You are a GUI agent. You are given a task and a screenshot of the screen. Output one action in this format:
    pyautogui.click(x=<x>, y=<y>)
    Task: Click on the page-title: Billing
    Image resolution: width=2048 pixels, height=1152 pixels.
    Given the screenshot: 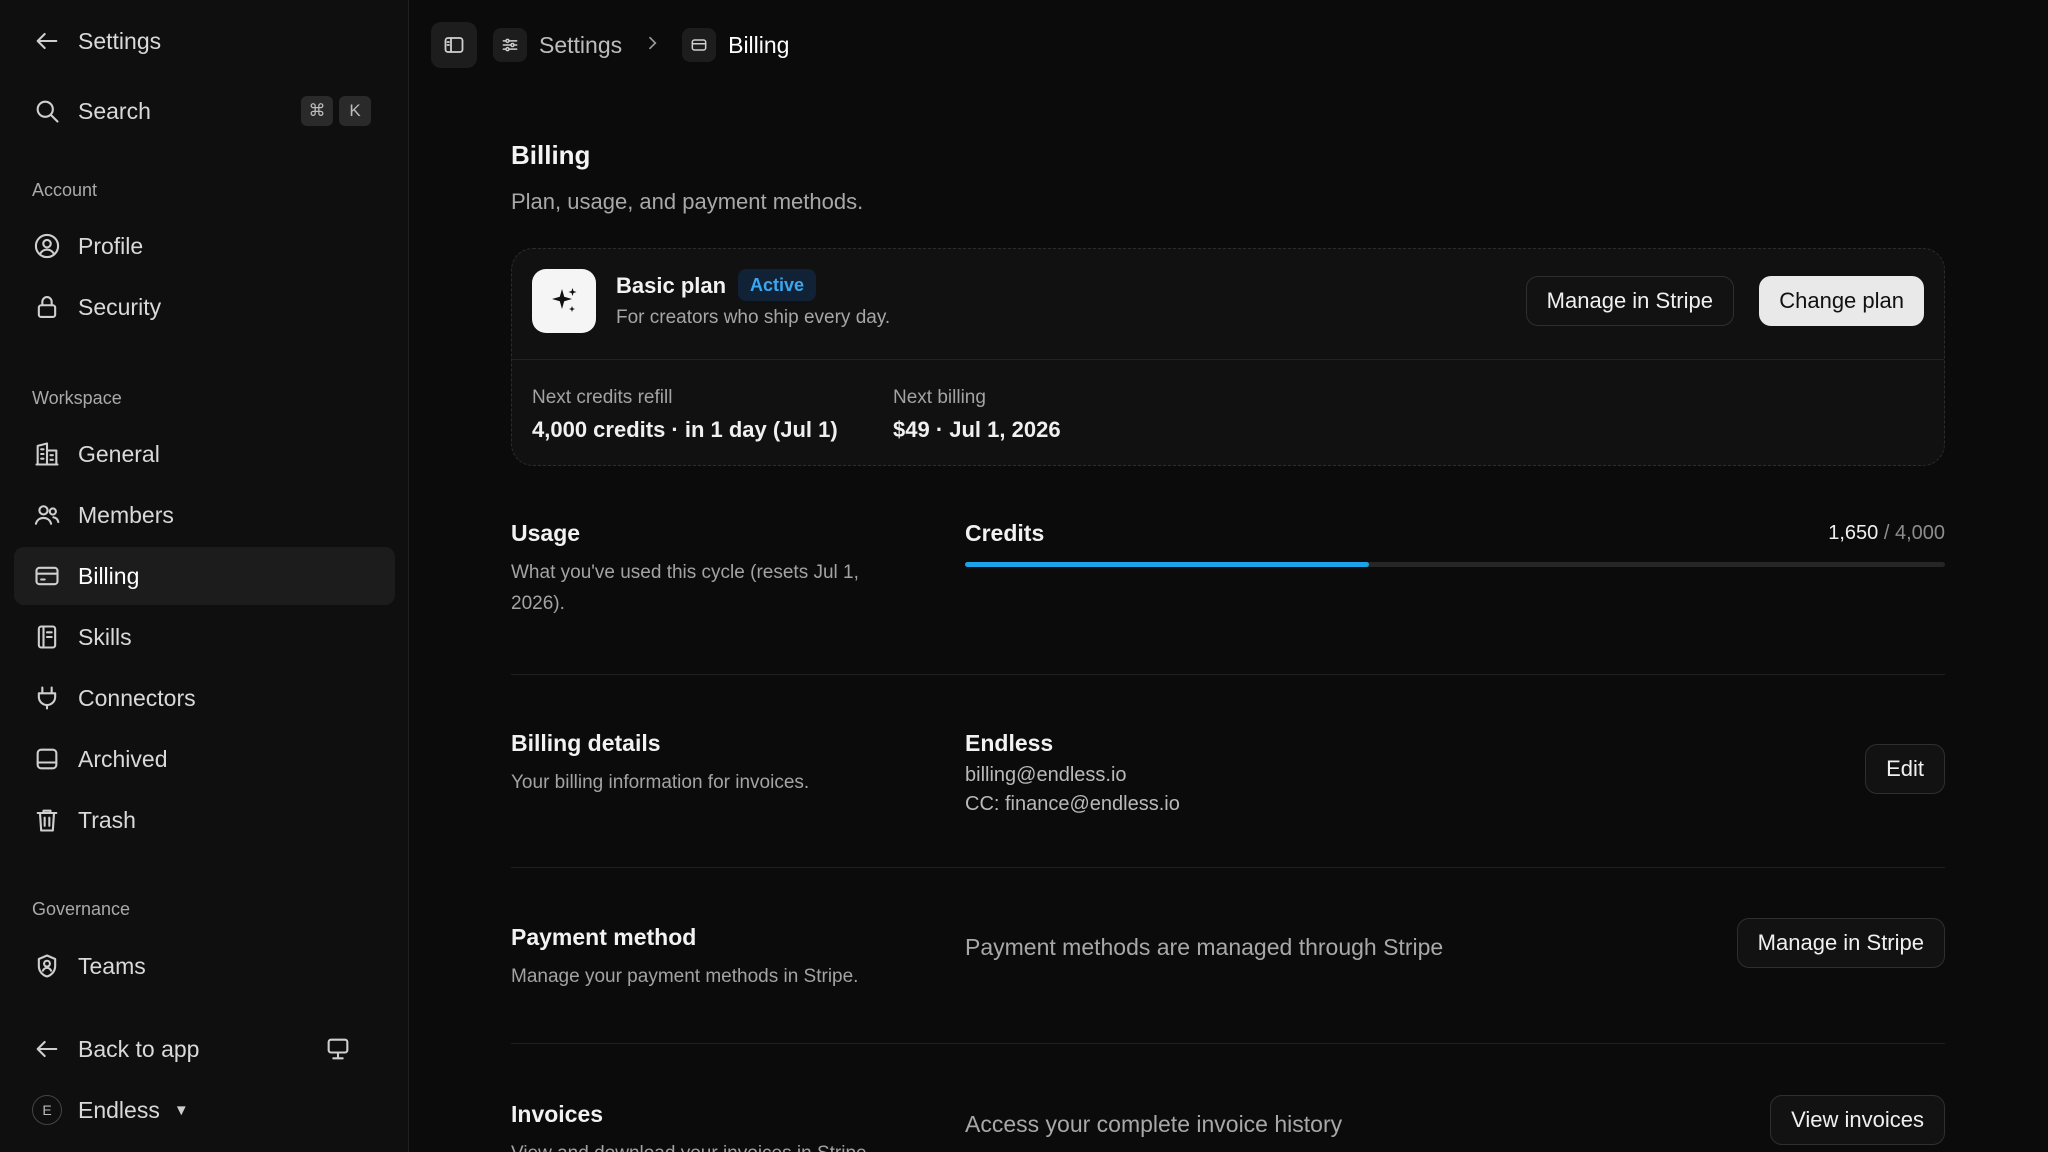 What is the action you would take?
    pyautogui.click(x=551, y=155)
    